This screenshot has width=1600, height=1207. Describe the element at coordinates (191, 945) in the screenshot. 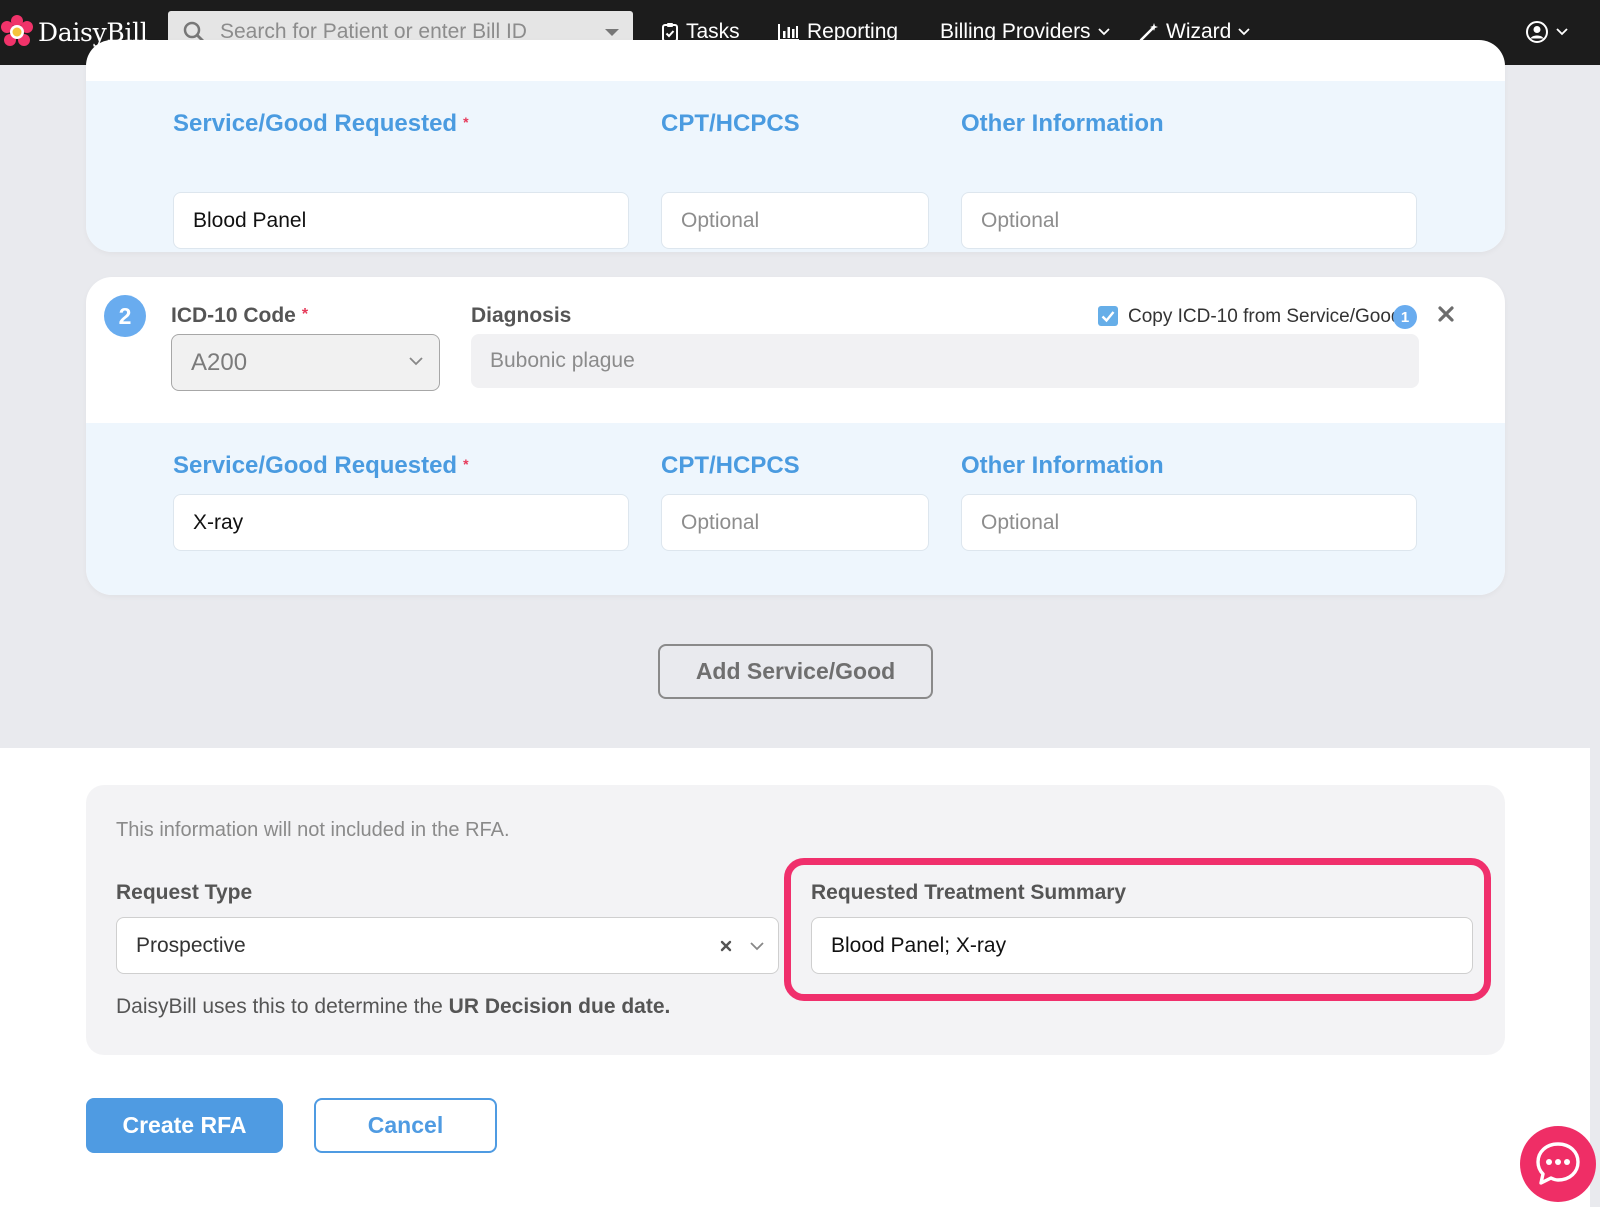

I see `request-type-value: Prospective` at that location.